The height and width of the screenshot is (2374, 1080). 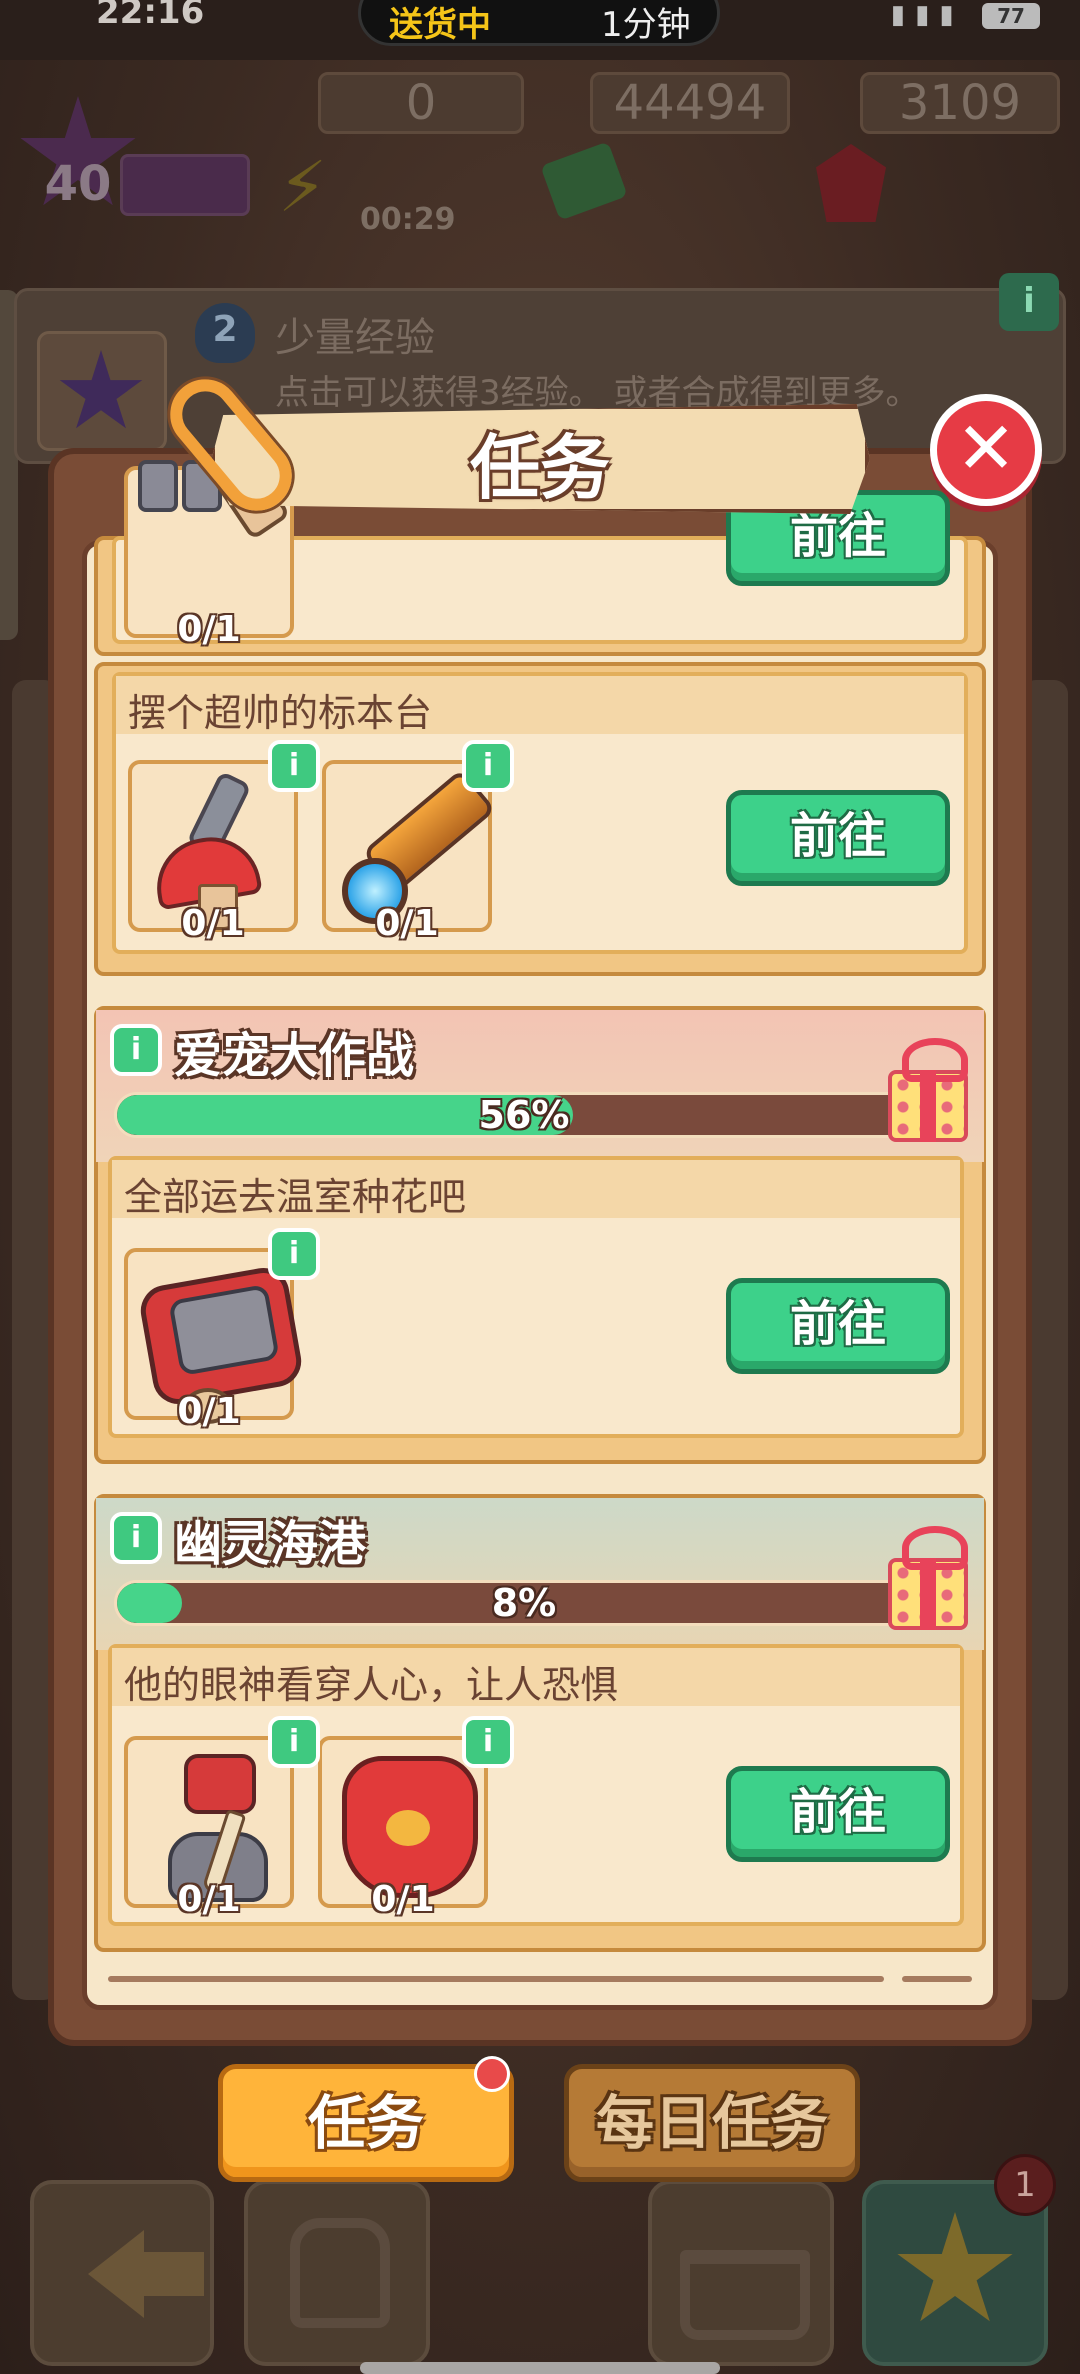 What do you see at coordinates (440, 25) in the screenshot?
I see `delivery-status: 送货中` at bounding box center [440, 25].